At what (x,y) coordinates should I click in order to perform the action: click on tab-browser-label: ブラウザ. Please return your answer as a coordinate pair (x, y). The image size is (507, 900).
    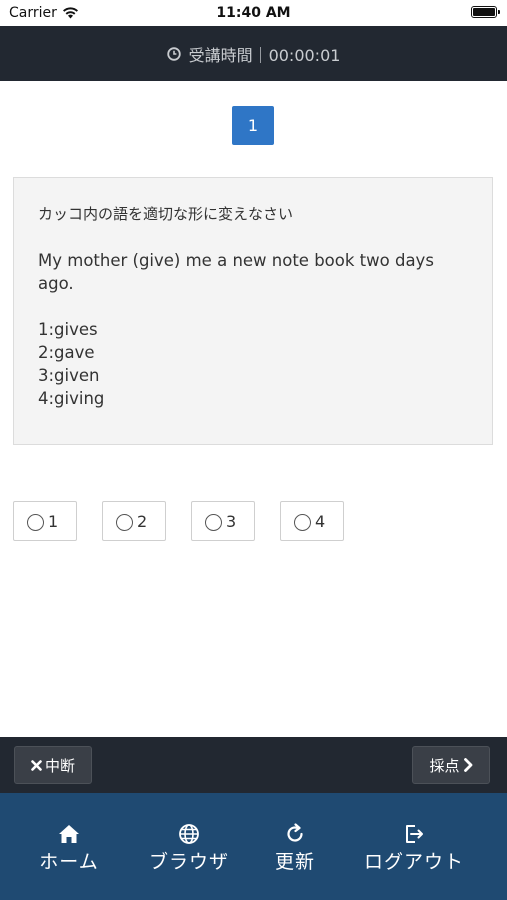
    Looking at the image, I should click on (188, 862).